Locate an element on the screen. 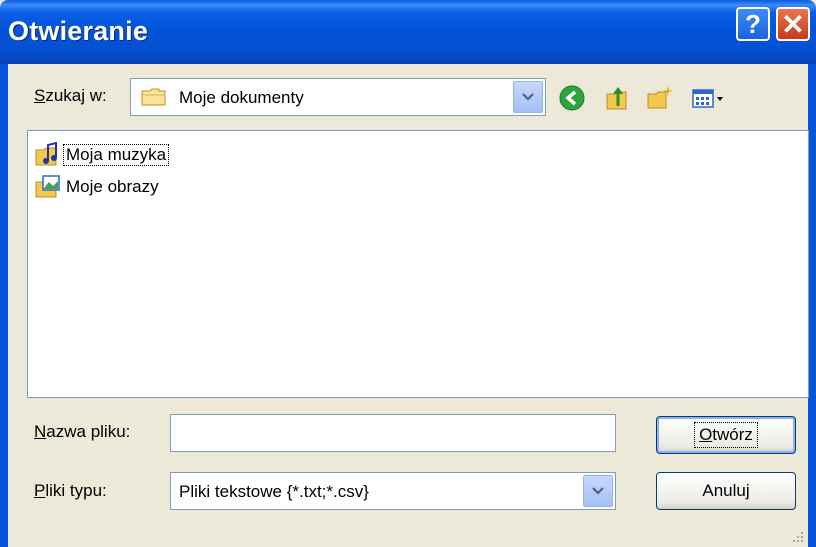 This screenshot has width=816, height=547. close-button: ✕ is located at coordinates (793, 24).